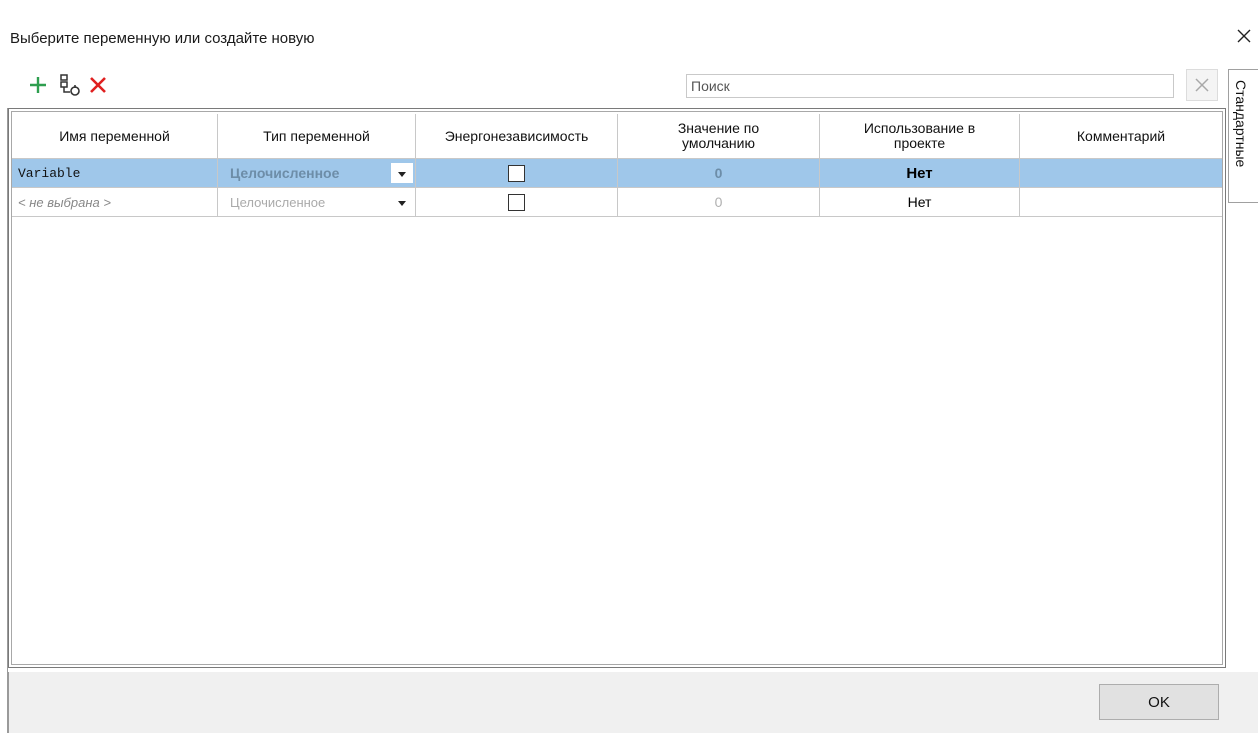 The image size is (1258, 733). What do you see at coordinates (1121, 136) in the screenshot?
I see `column-header-comment: Комментарий` at bounding box center [1121, 136].